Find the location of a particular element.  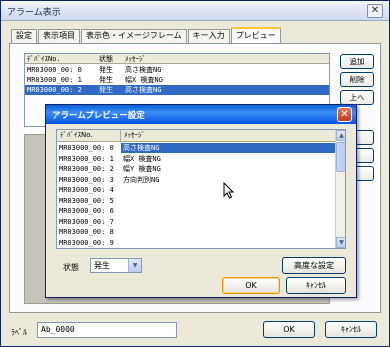

list-item: MR03000_00: 8 is located at coordinates (196, 232).